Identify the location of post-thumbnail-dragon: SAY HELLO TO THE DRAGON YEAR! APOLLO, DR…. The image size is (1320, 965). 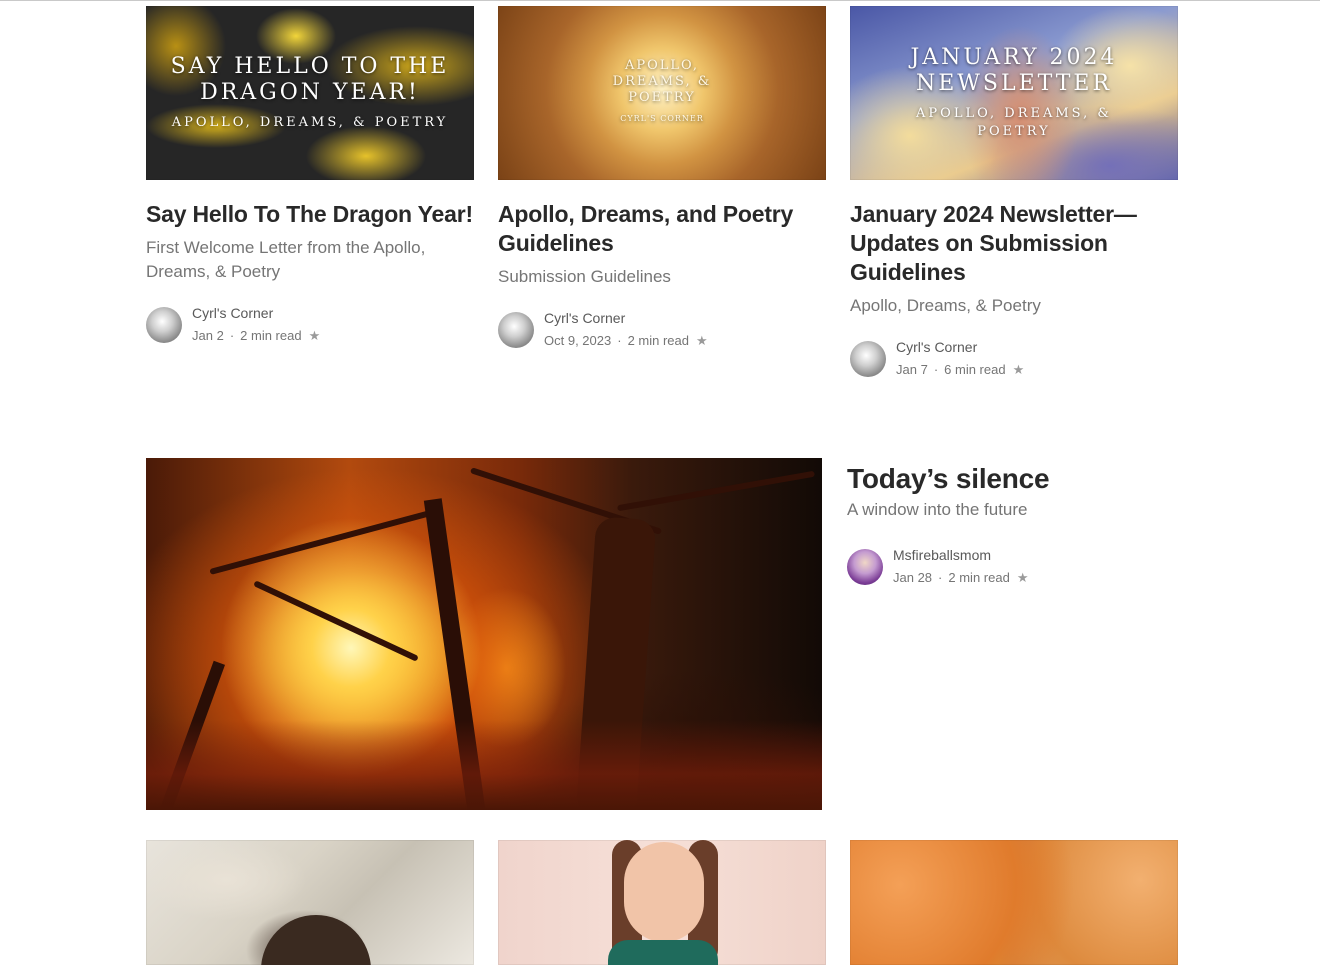
(310, 93).